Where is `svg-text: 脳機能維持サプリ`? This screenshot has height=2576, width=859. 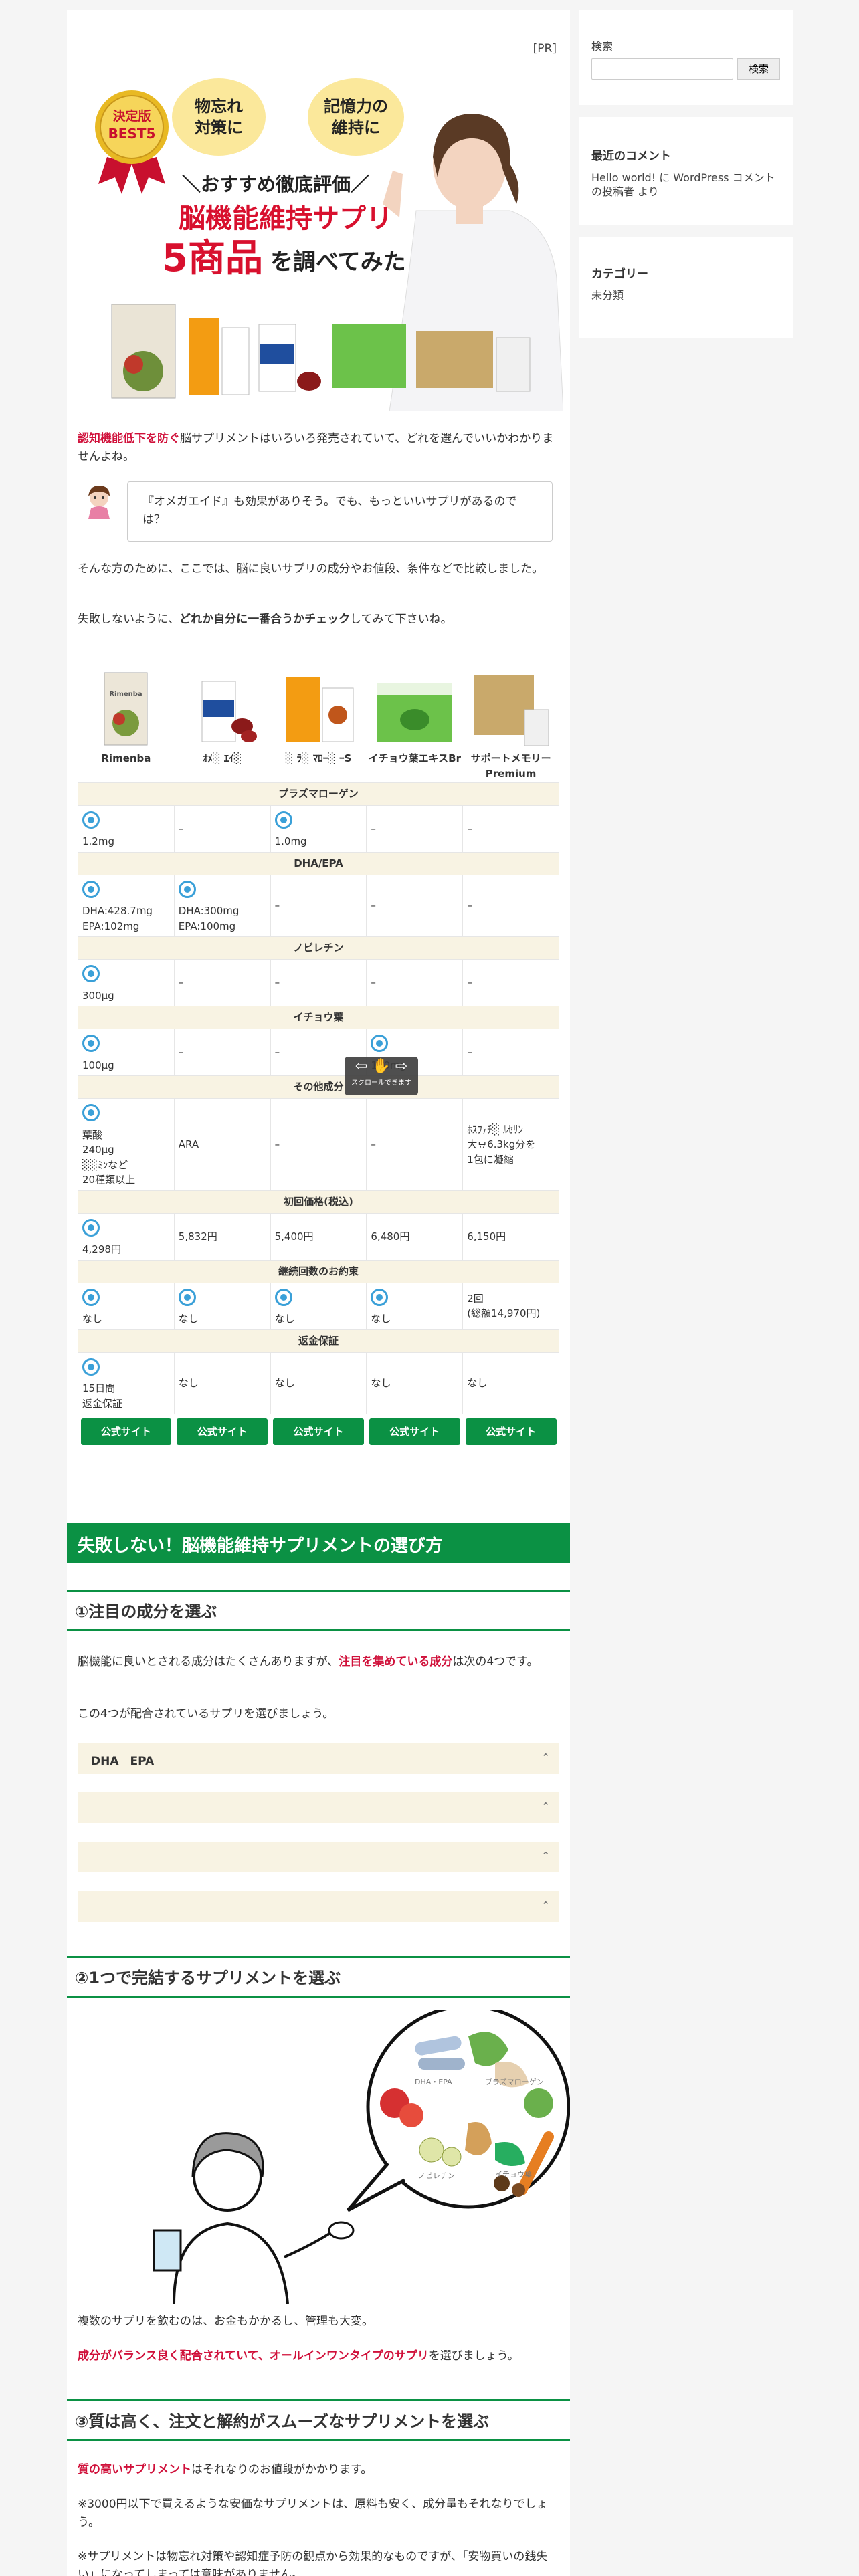 svg-text: 脳機能維持サプリ is located at coordinates (286, 219).